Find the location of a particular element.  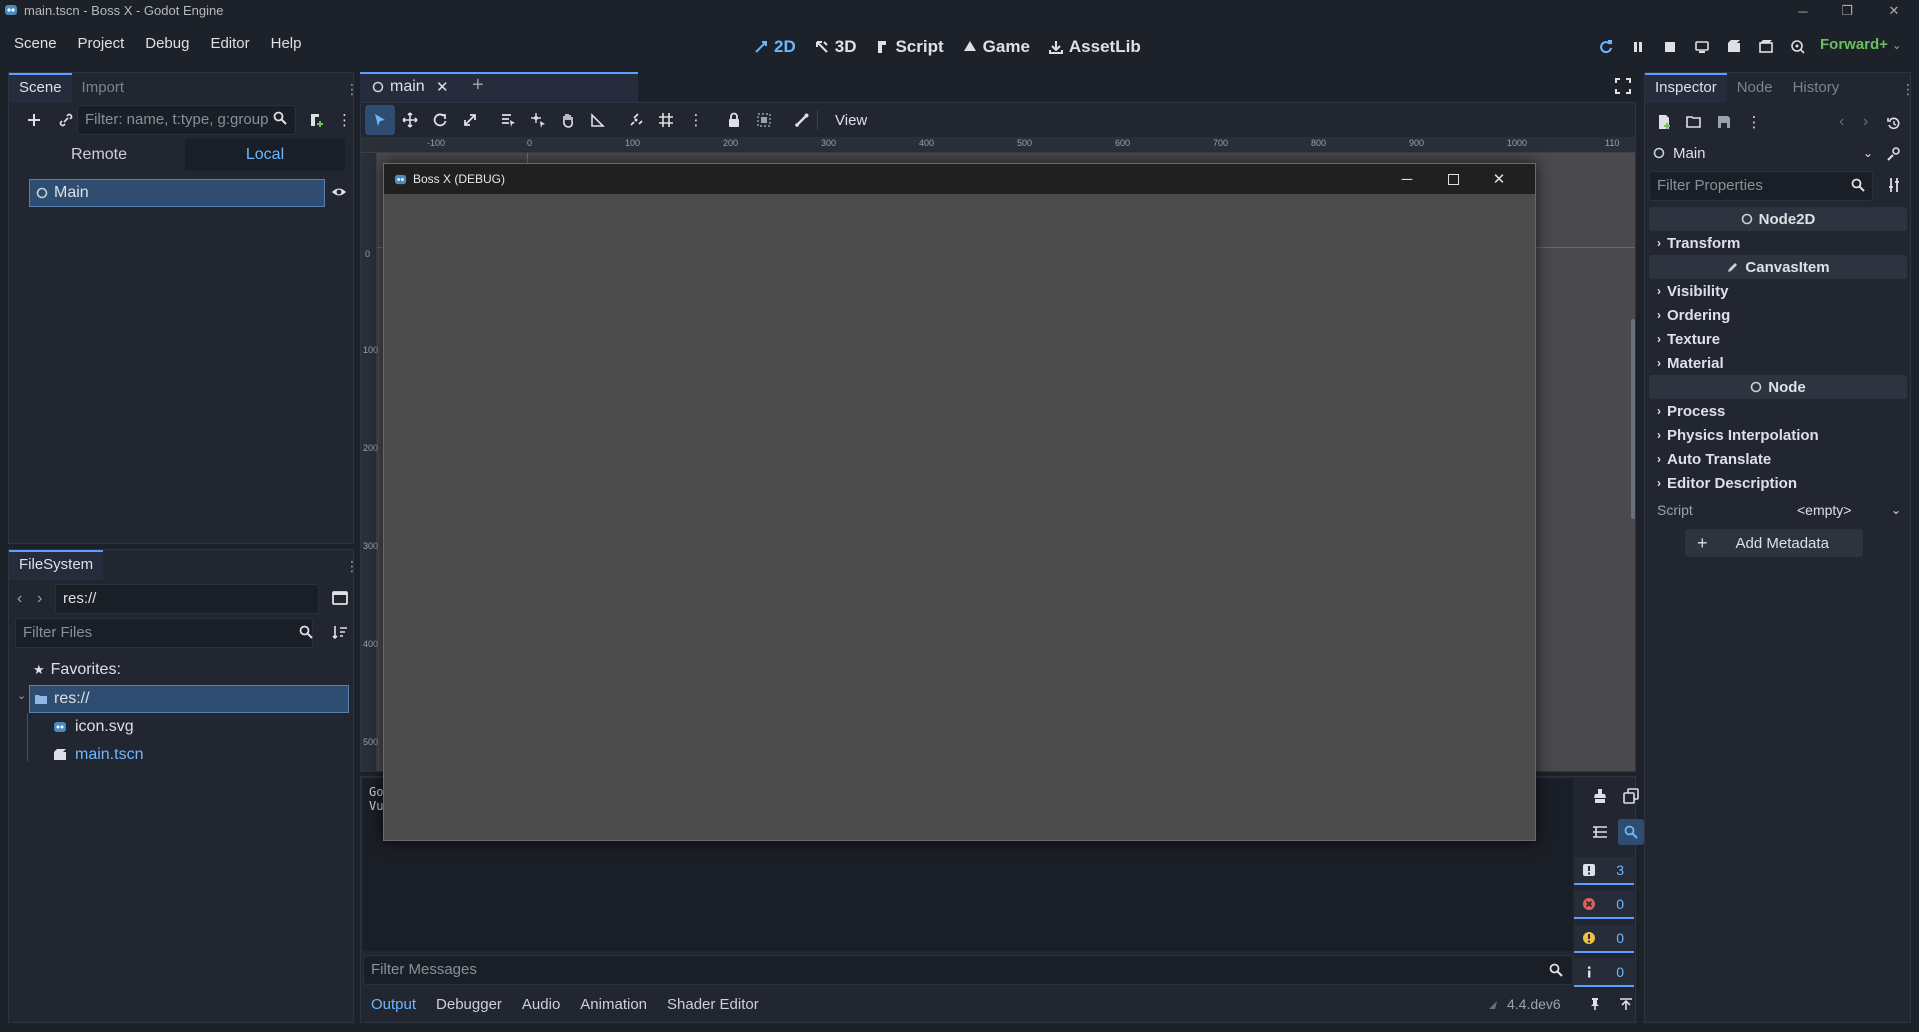

filter-warnings-toggle: 0 is located at coordinates (1604, 939).